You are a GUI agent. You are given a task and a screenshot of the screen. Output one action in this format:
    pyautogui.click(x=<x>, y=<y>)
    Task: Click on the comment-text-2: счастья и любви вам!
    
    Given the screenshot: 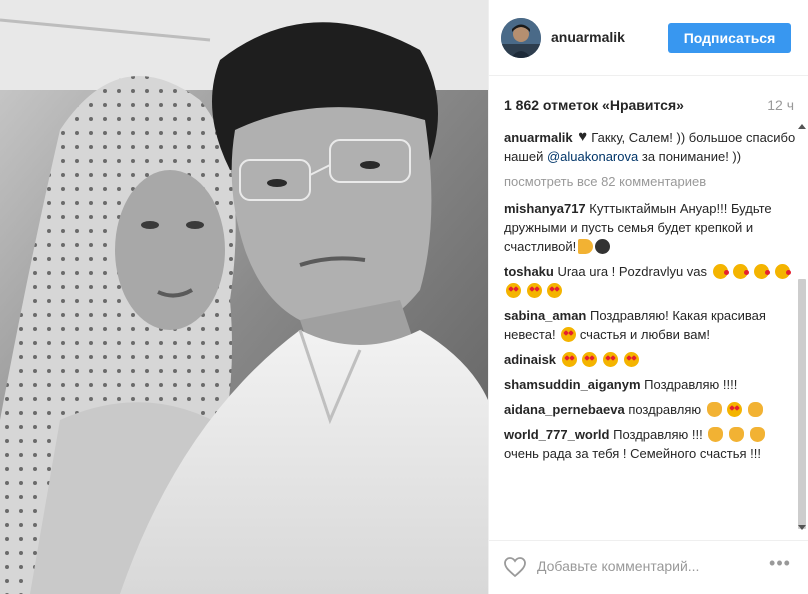 What is the action you would take?
    pyautogui.click(x=645, y=334)
    